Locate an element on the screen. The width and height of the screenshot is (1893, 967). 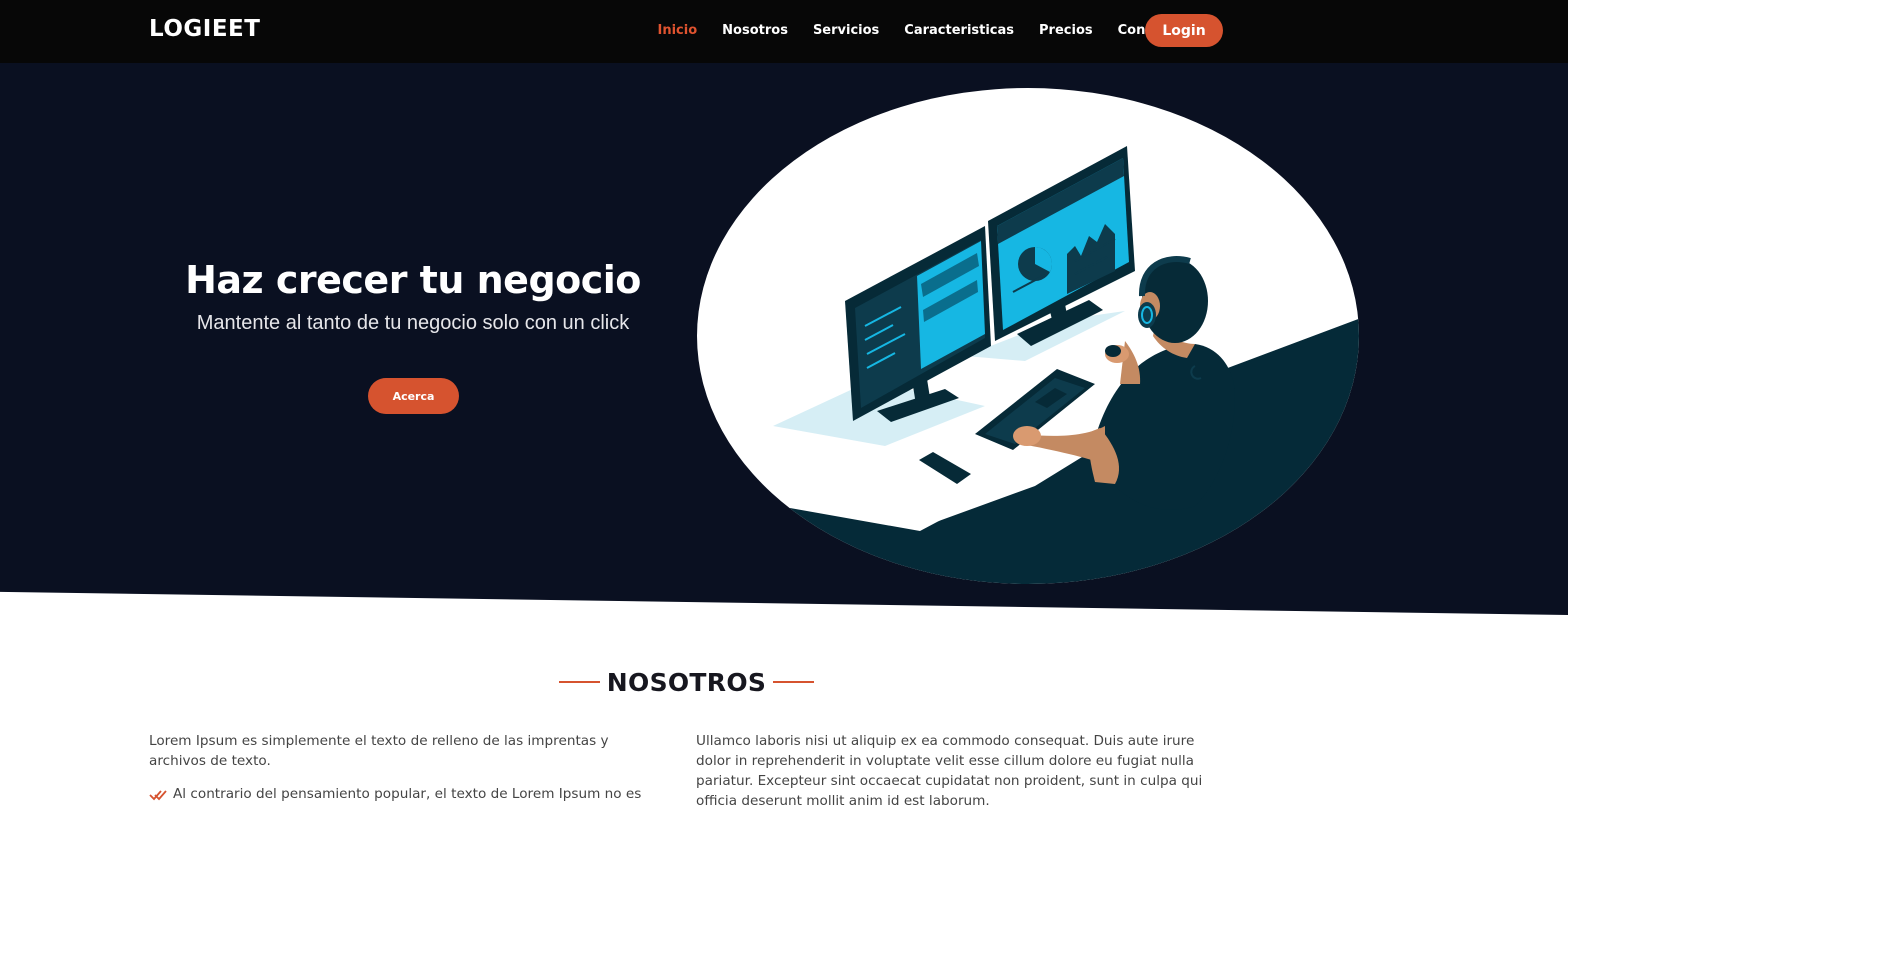
section-title-text: NOSOTROS is located at coordinates (686, 682).